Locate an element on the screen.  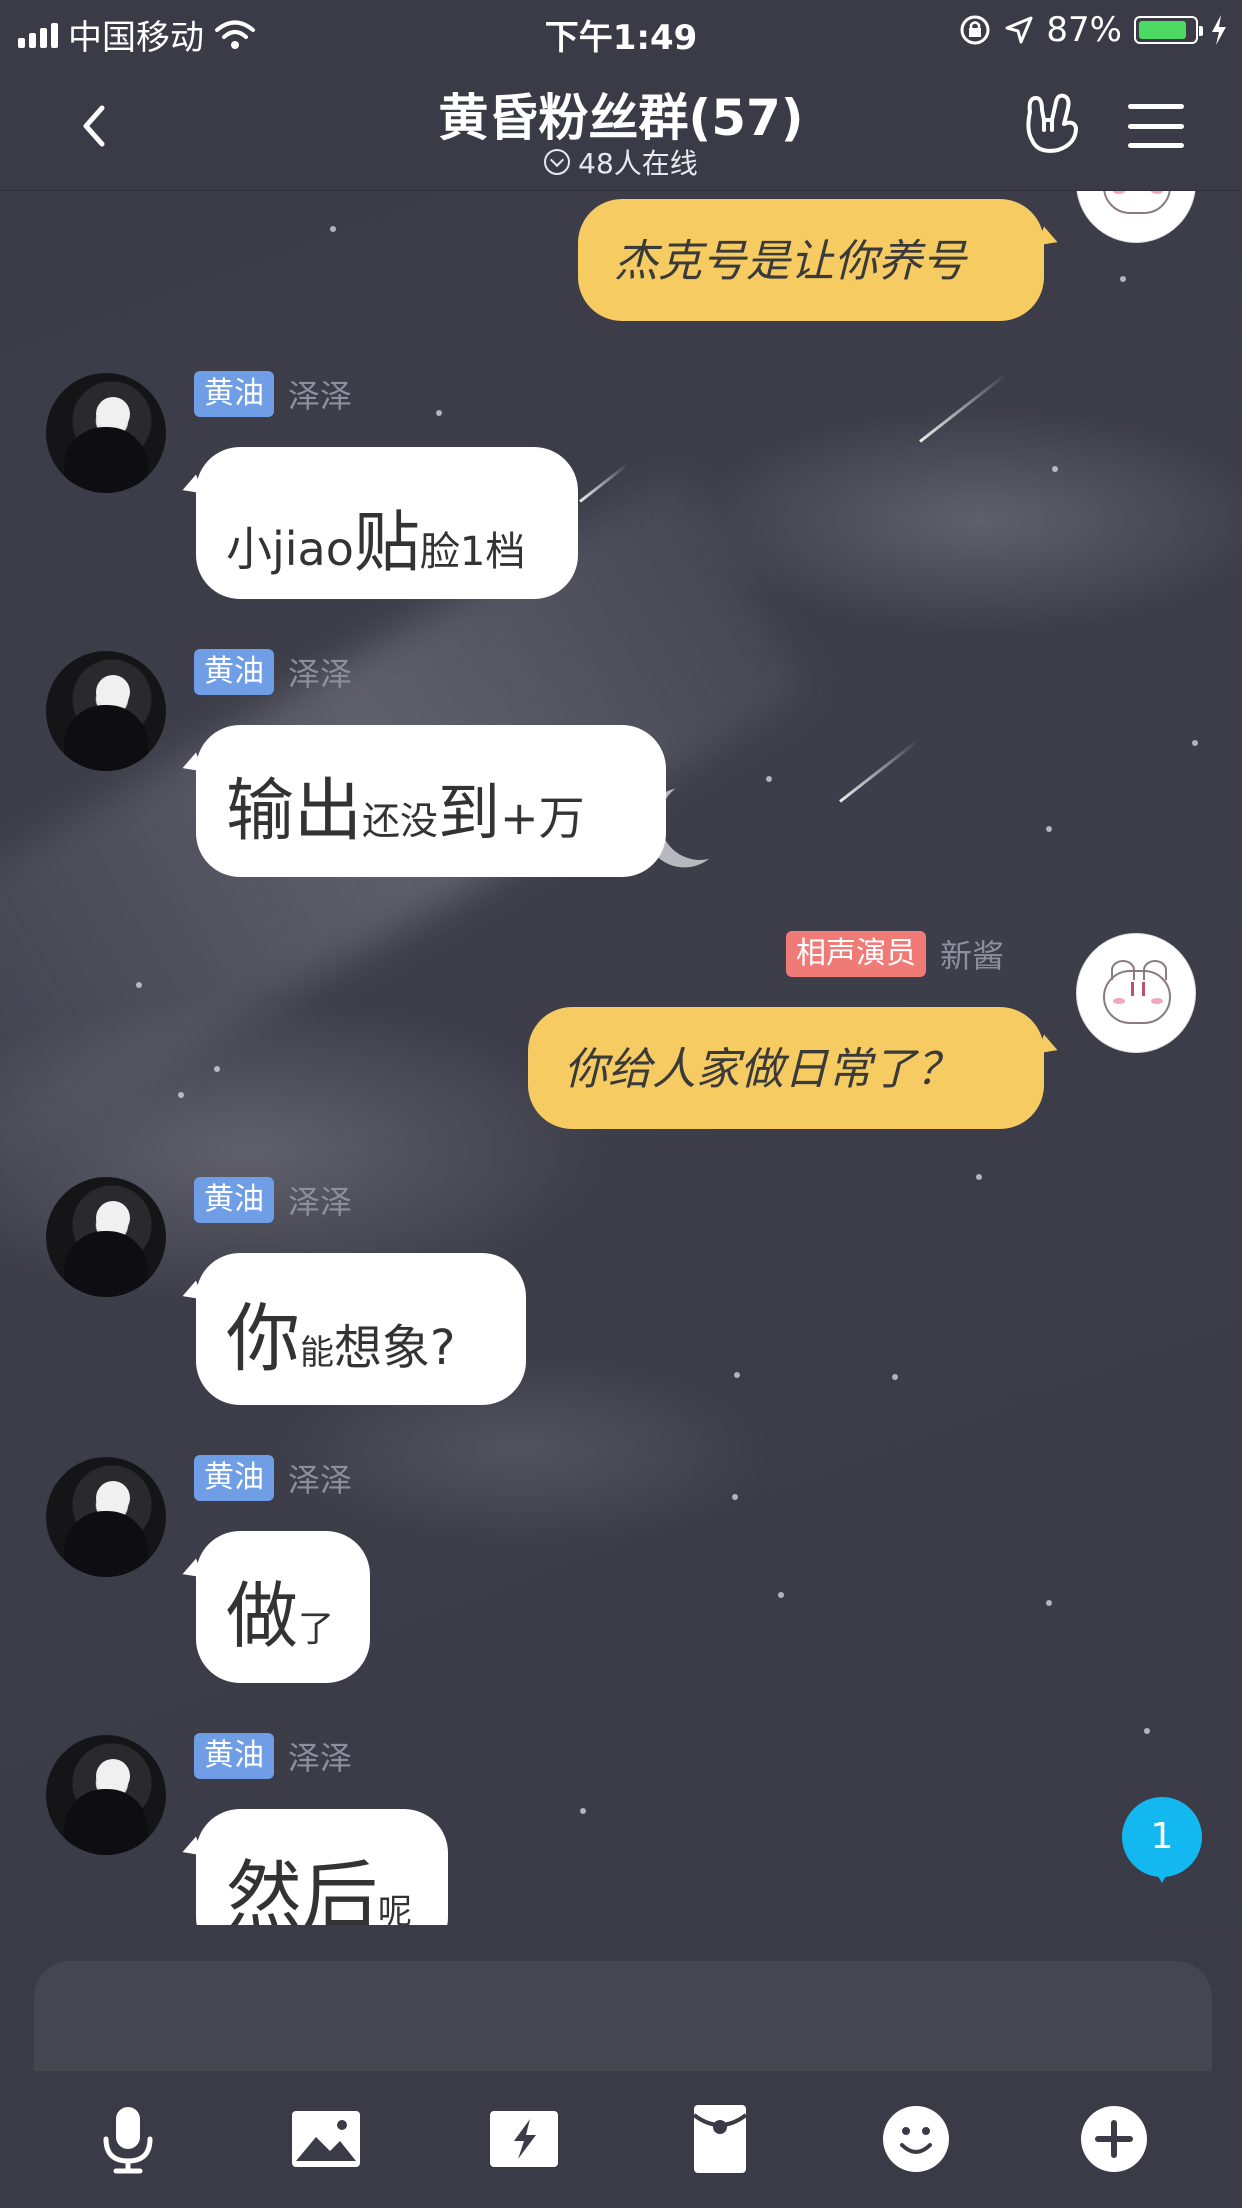
message-text-segment: 呢 is located at coordinates (395, 1908).